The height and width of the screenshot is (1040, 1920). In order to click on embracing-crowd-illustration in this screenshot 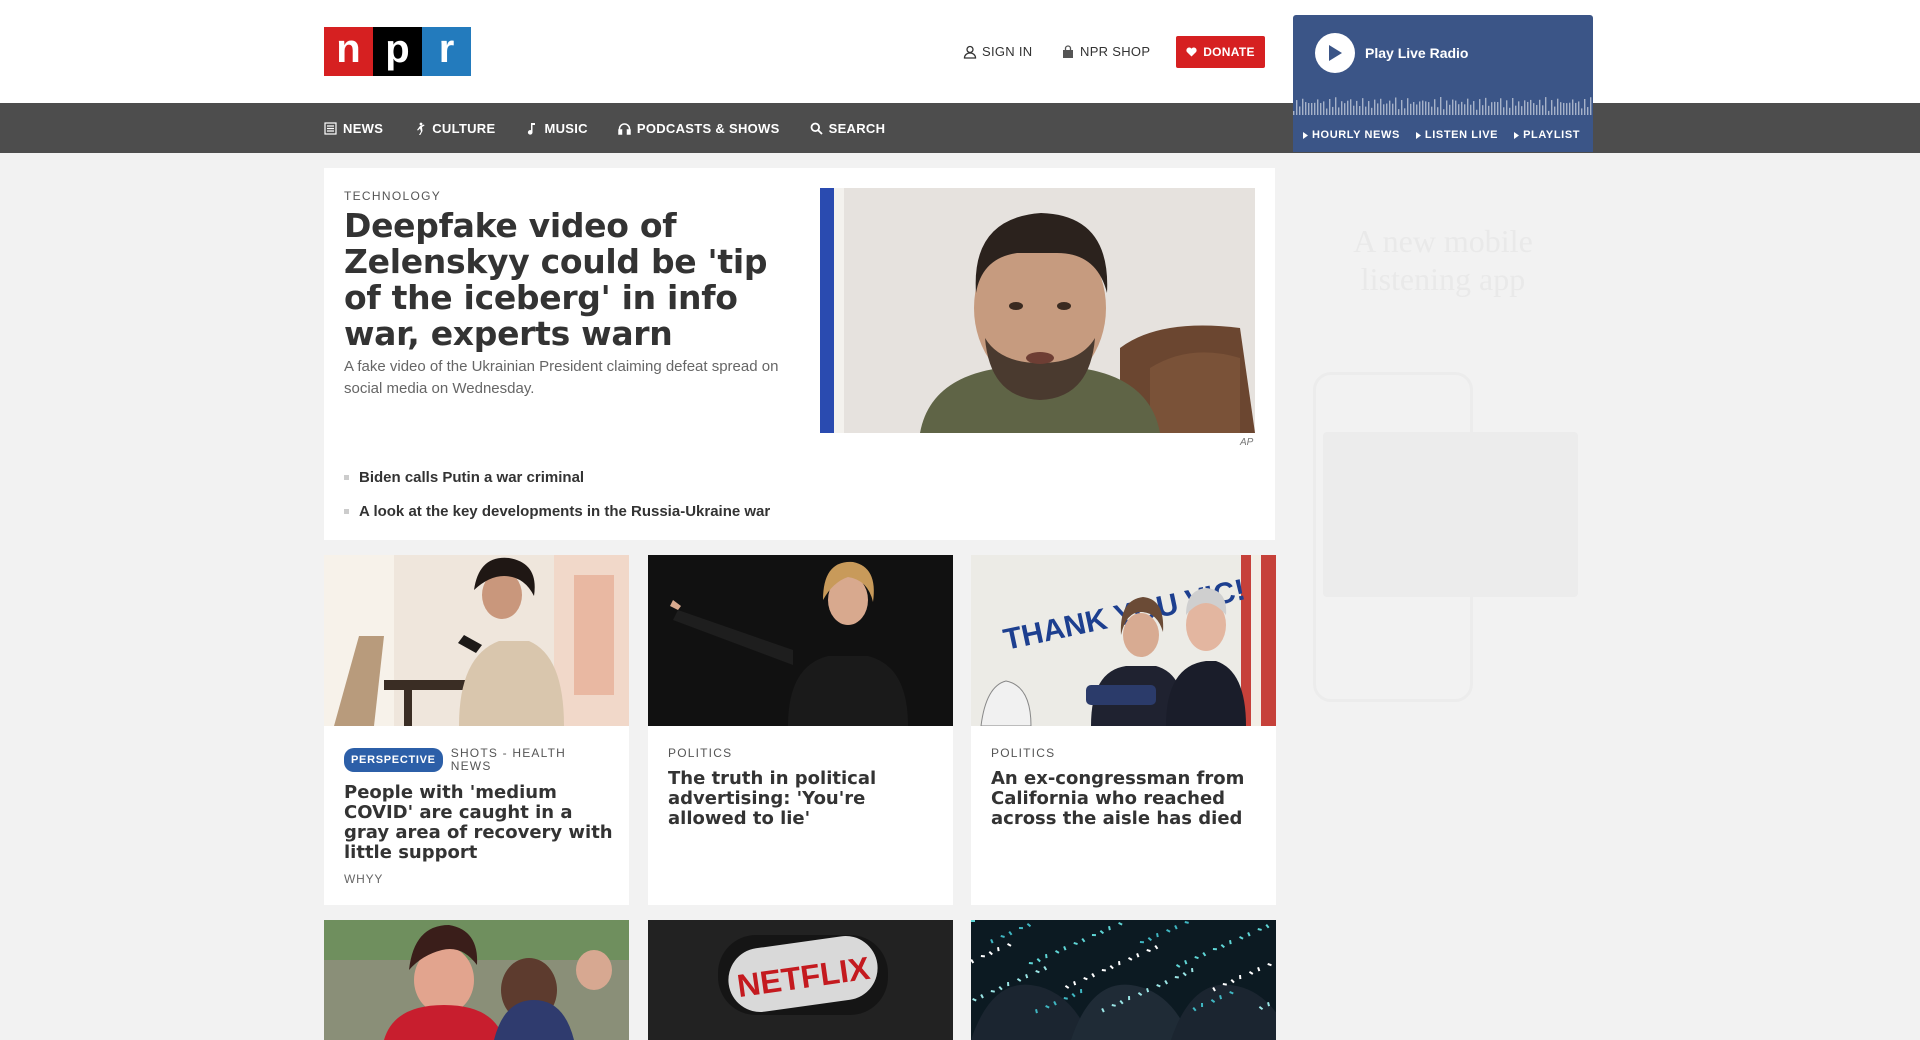, I will do `click(476, 980)`.